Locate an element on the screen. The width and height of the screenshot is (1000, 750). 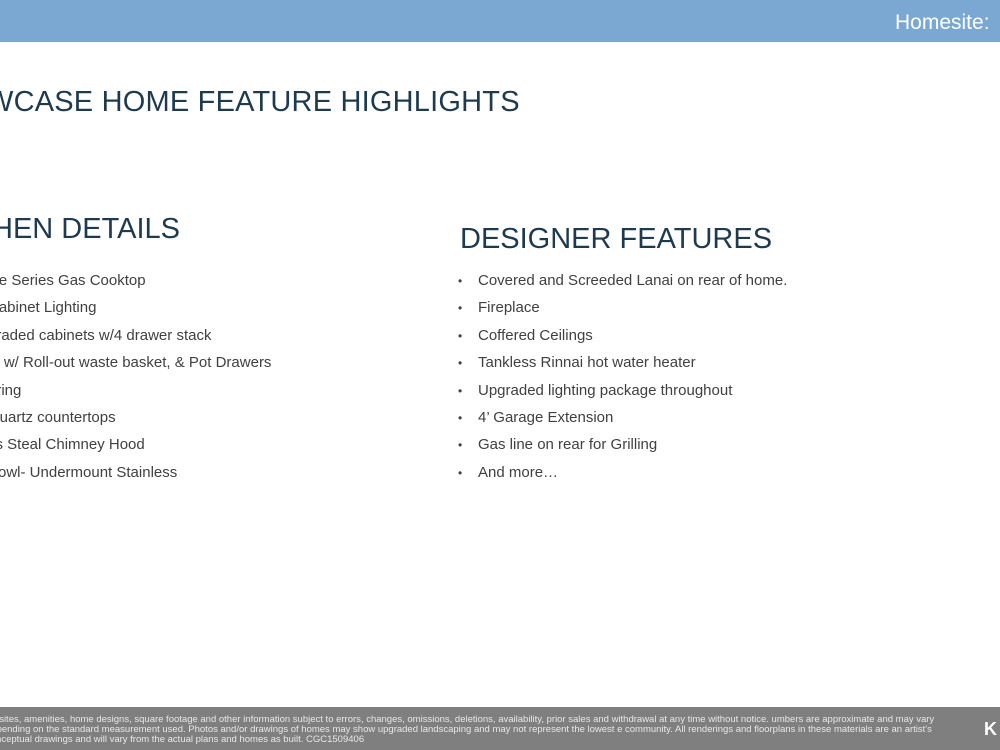
list-item: graded cabinets w/4 drawer stack is located at coordinates (106, 335).